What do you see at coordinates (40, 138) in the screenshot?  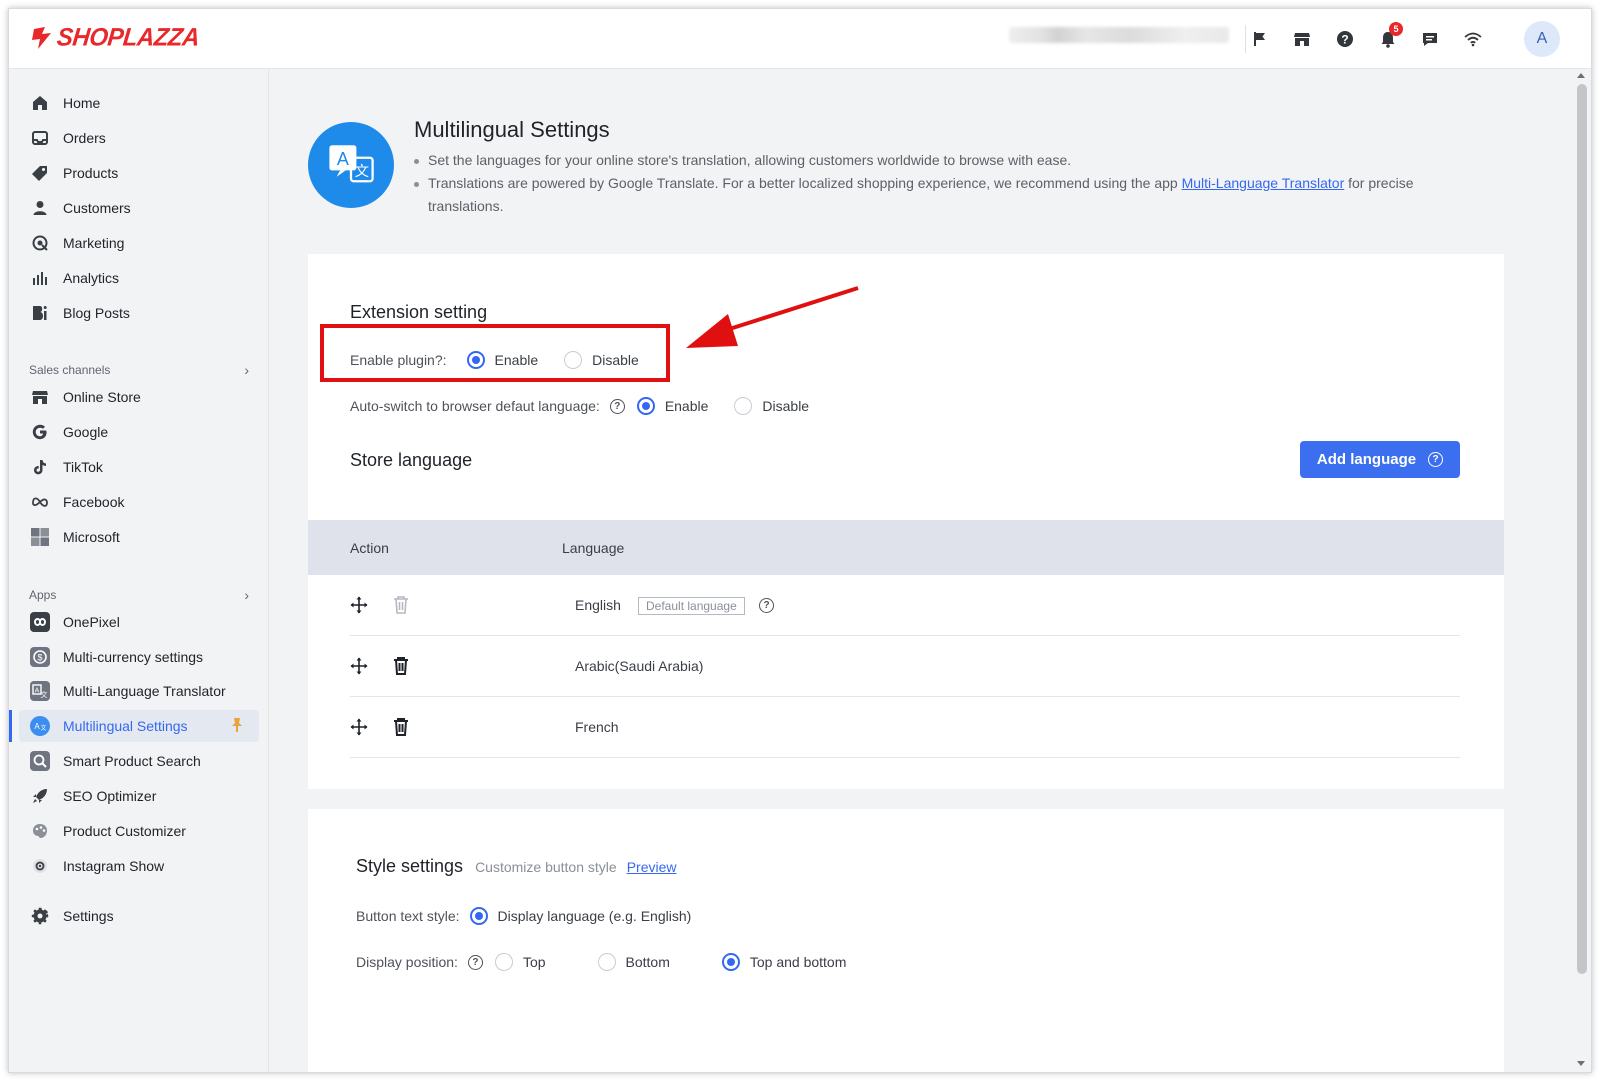 I see `orders-icon` at bounding box center [40, 138].